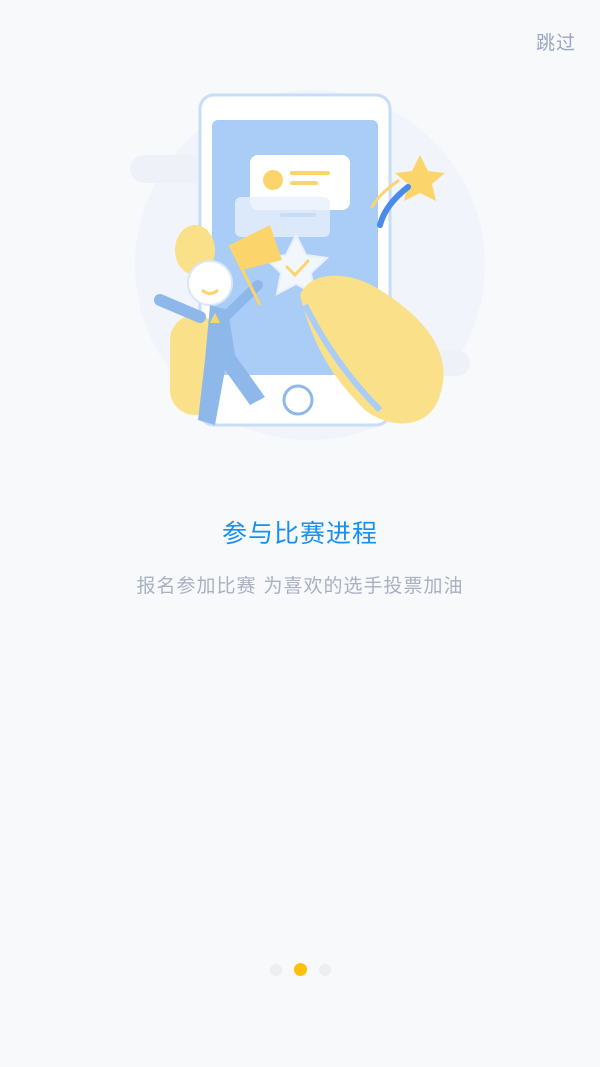  I want to click on page-subtitle: 报名参加比赛 为喜欢的选手投票加油, so click(300, 586).